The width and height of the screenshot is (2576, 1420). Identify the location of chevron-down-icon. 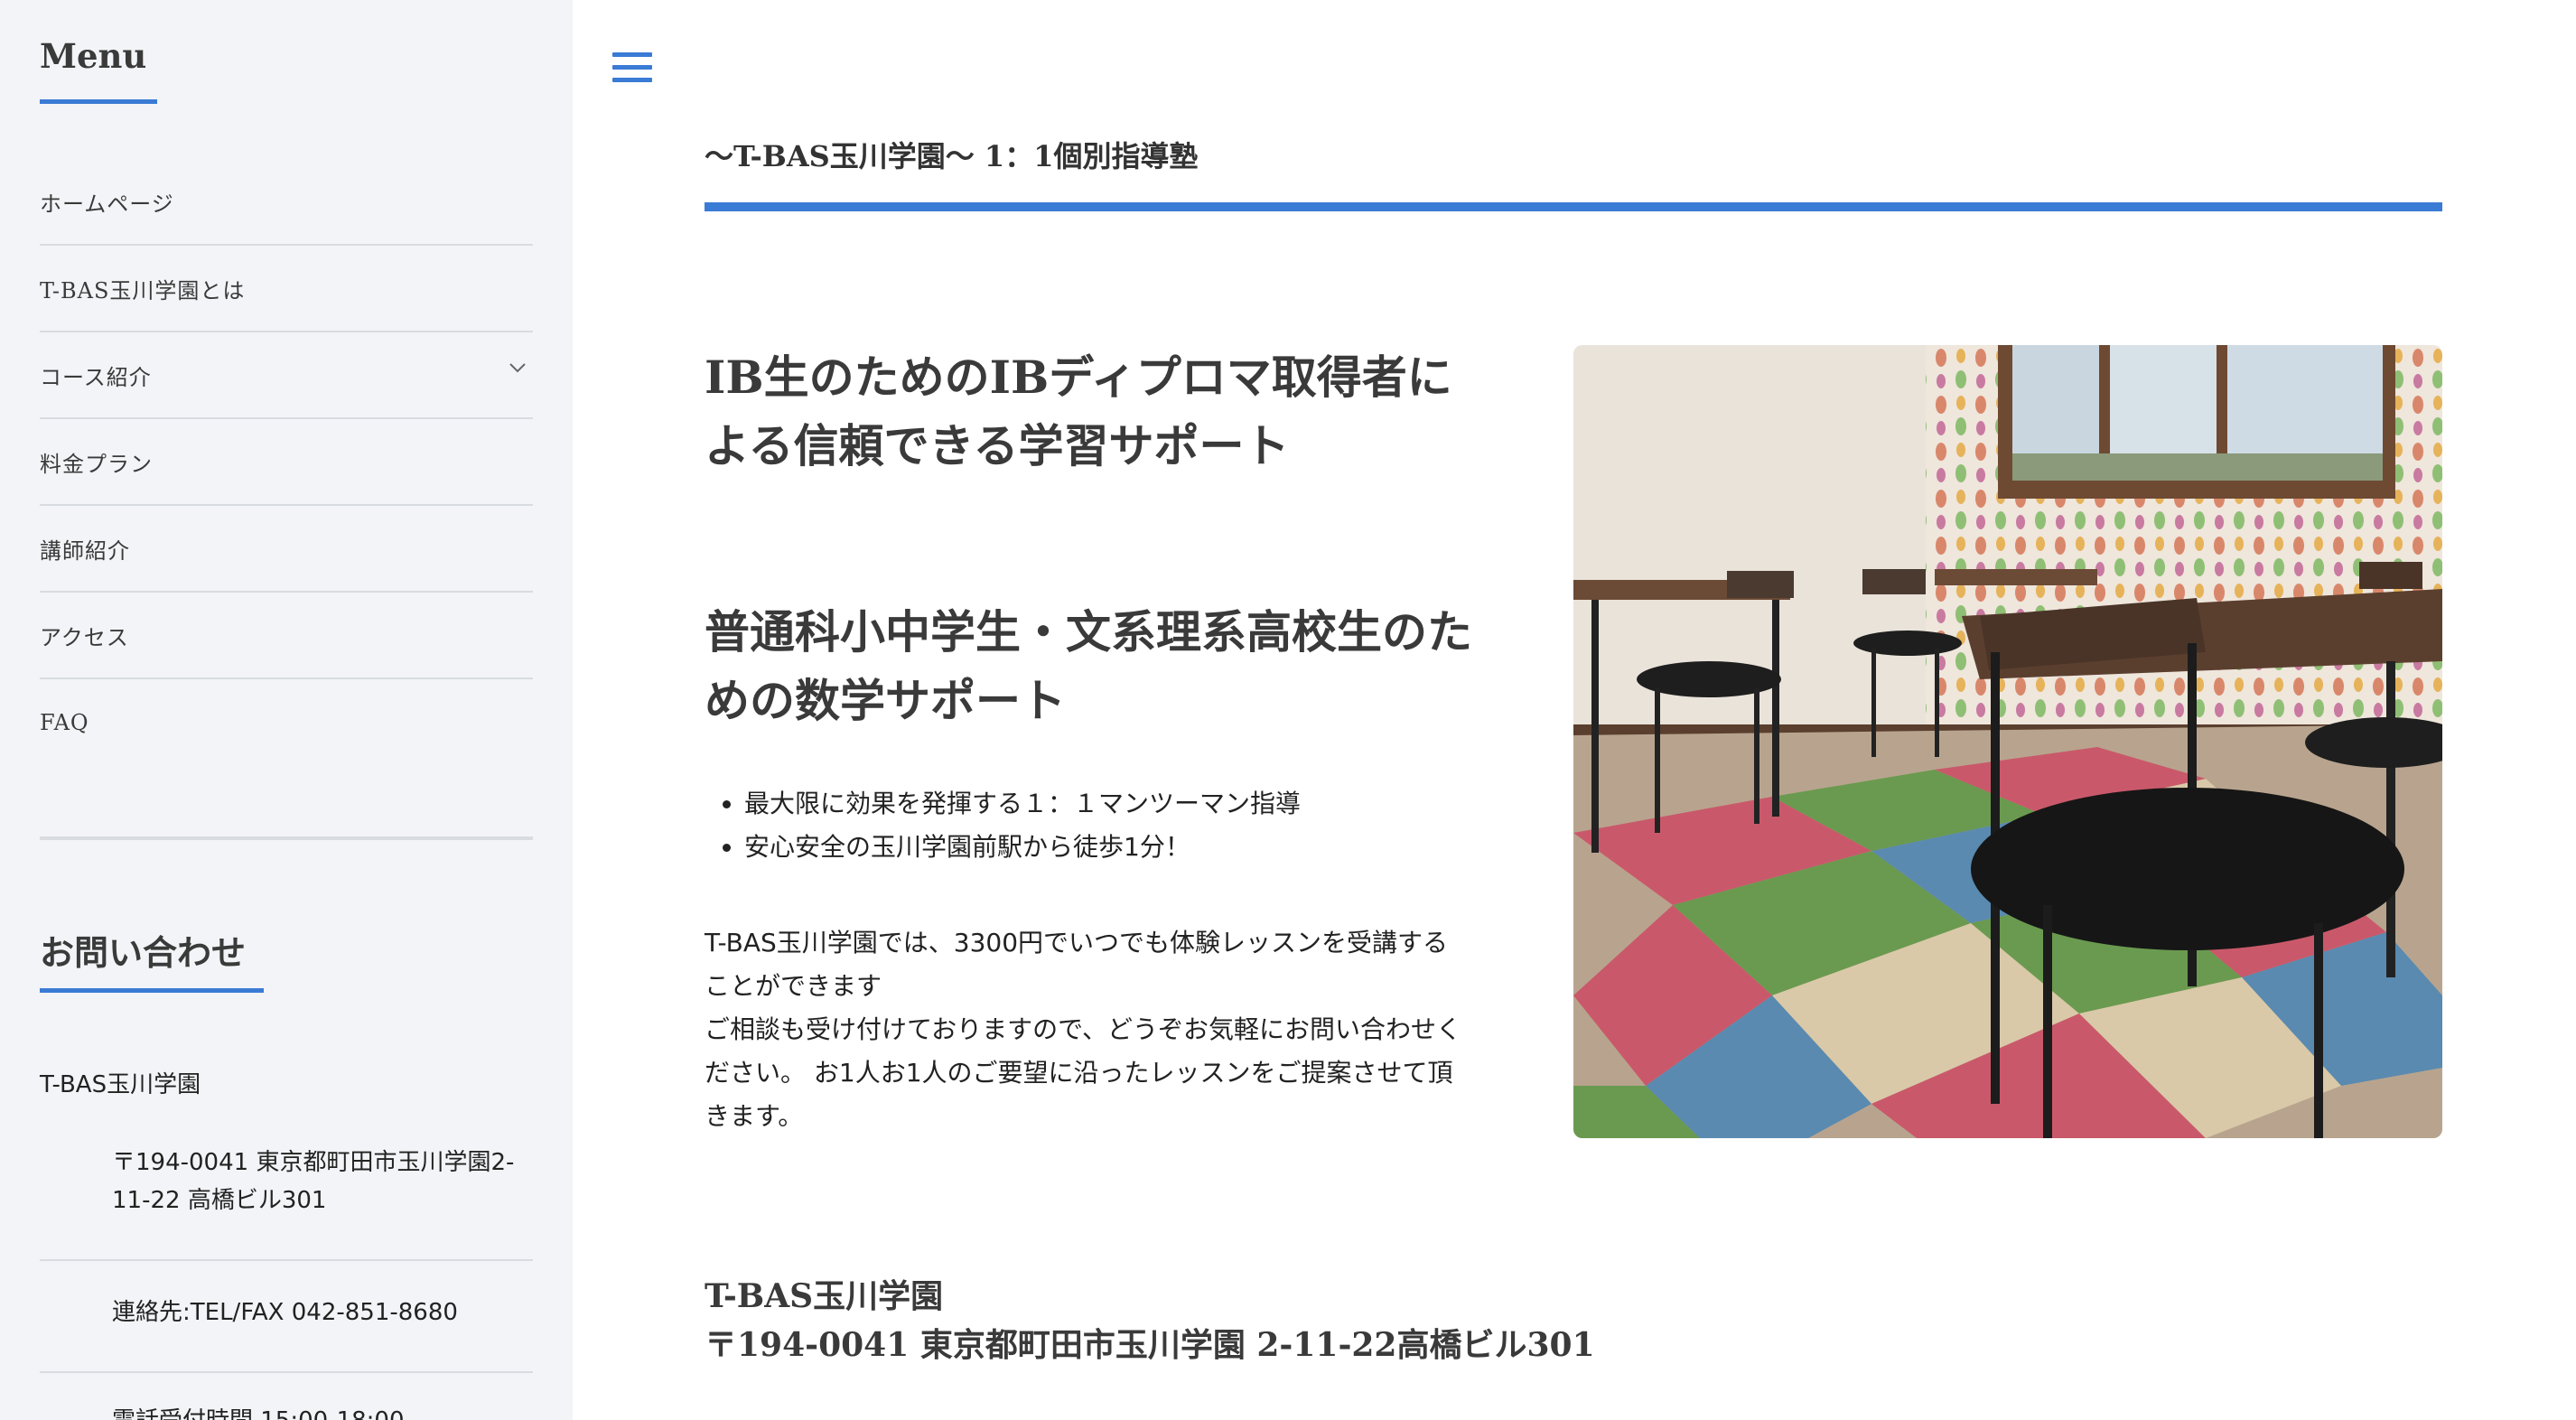
(517, 368).